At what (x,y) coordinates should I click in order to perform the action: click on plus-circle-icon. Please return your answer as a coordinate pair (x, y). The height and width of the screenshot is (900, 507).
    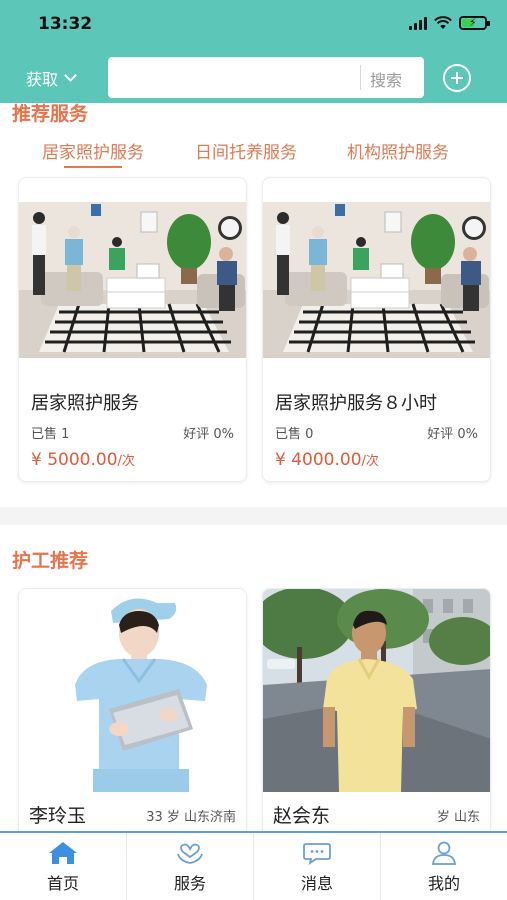
    Looking at the image, I should click on (457, 78).